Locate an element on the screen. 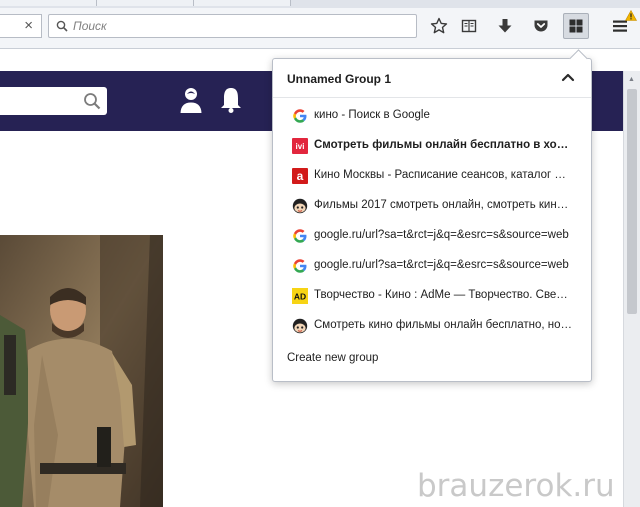  svg-text: ivi is located at coordinates (300, 146).